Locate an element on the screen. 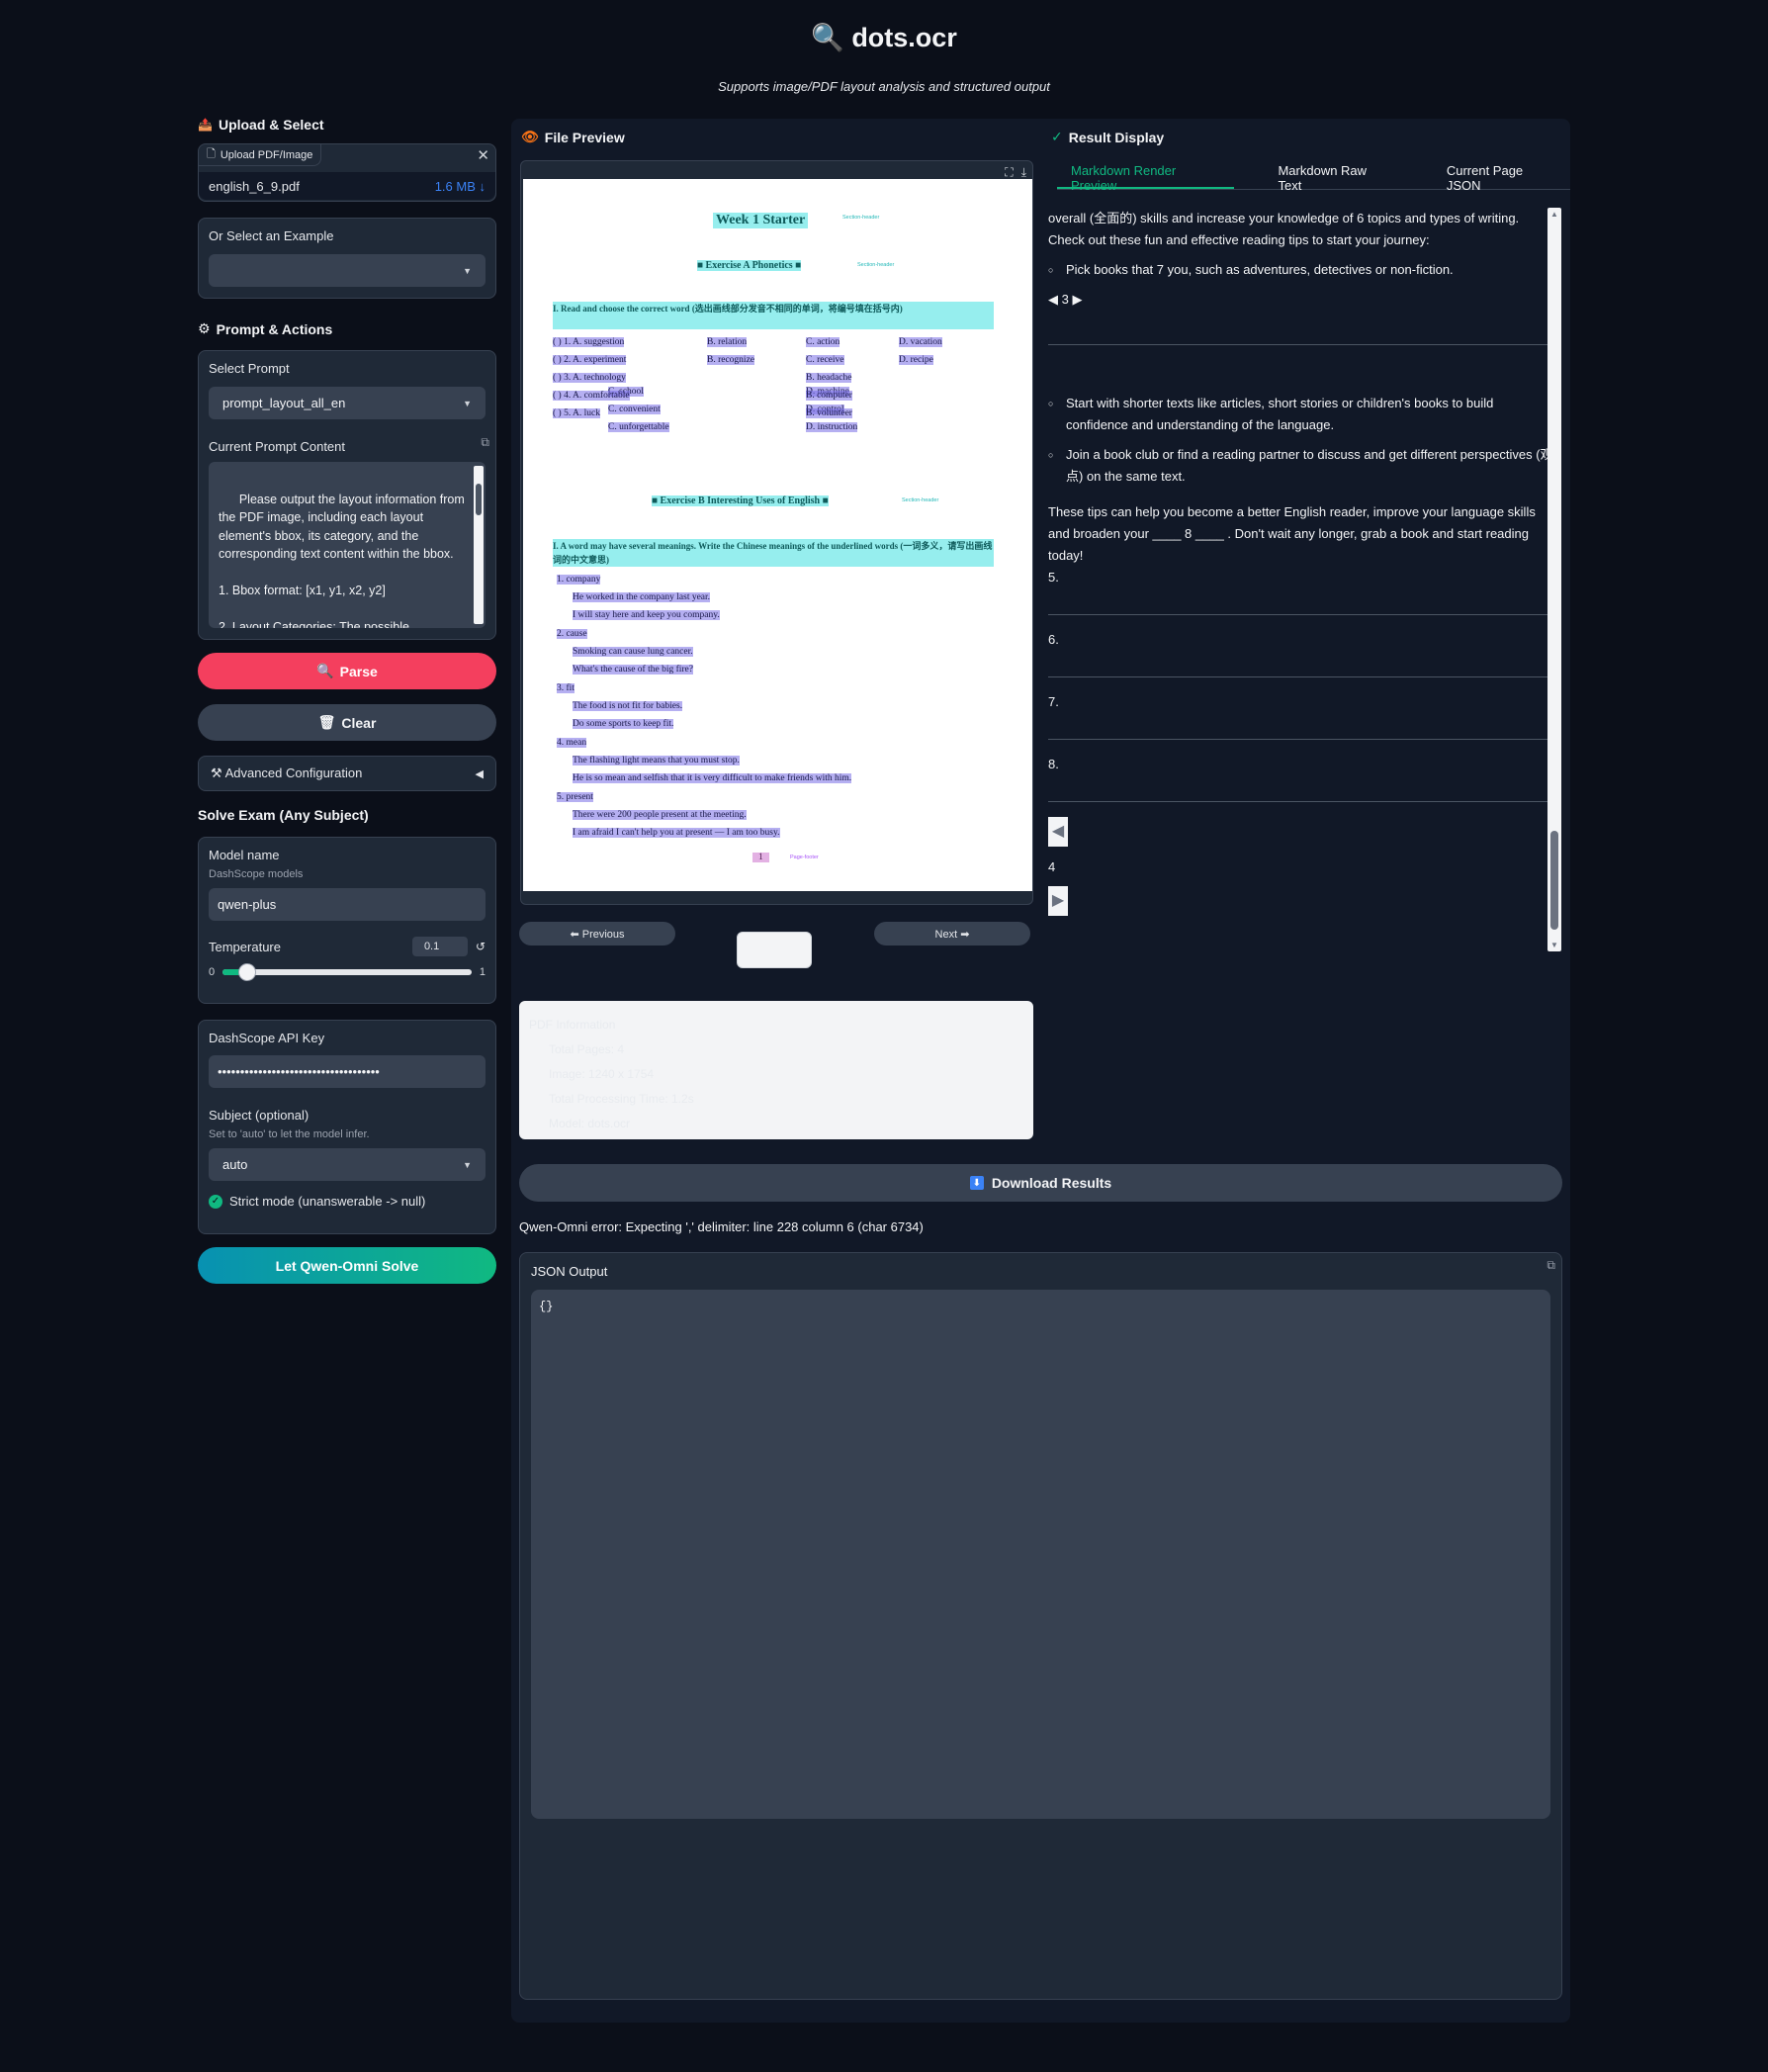 The image size is (1768, 2072). md-nav: ◀ 3 ▶ is located at coordinates (1065, 299).